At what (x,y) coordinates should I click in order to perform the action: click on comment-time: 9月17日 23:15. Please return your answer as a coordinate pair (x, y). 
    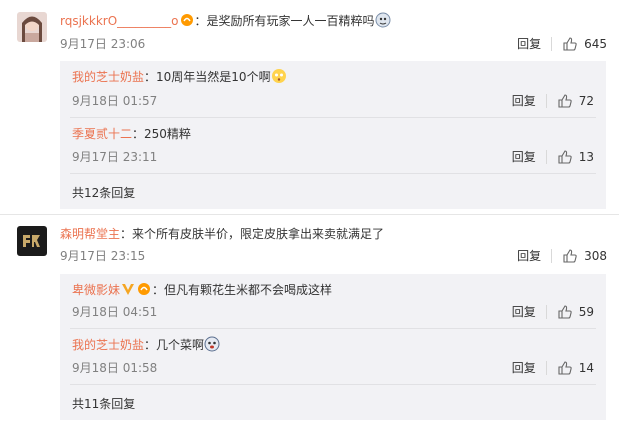
    Looking at the image, I should click on (103, 256).